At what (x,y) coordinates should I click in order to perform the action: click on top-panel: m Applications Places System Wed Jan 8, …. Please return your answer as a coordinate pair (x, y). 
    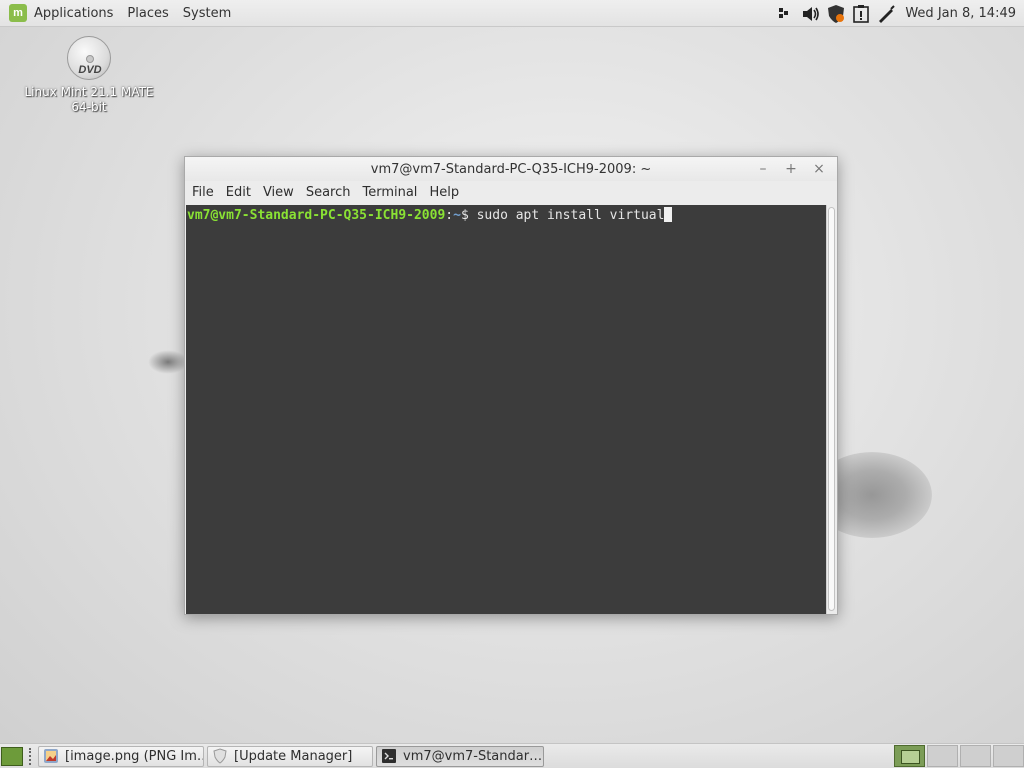
    Looking at the image, I should click on (512, 13).